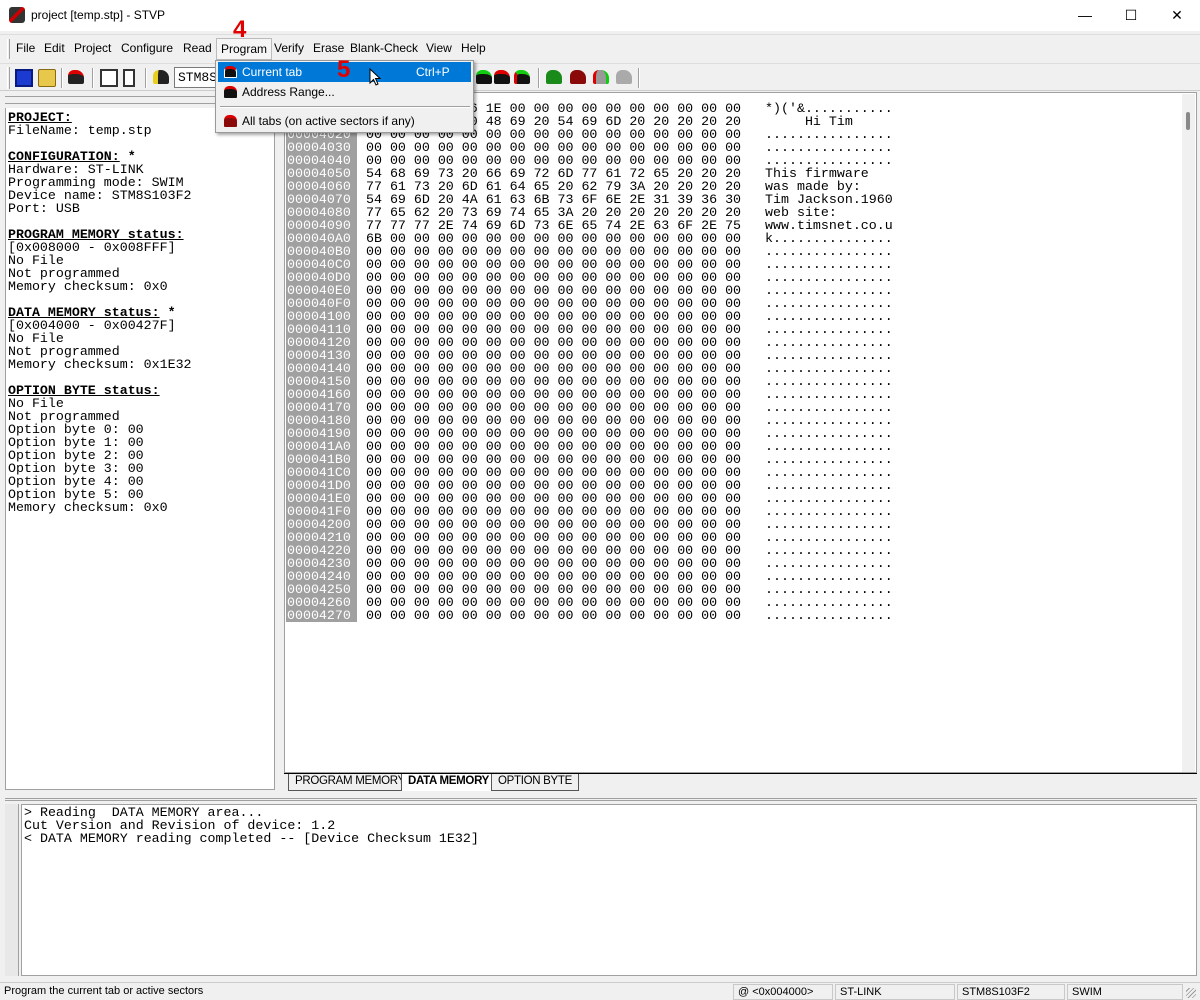  Describe the element at coordinates (141, 208) in the screenshot. I see `info-line: Port: USB` at that location.